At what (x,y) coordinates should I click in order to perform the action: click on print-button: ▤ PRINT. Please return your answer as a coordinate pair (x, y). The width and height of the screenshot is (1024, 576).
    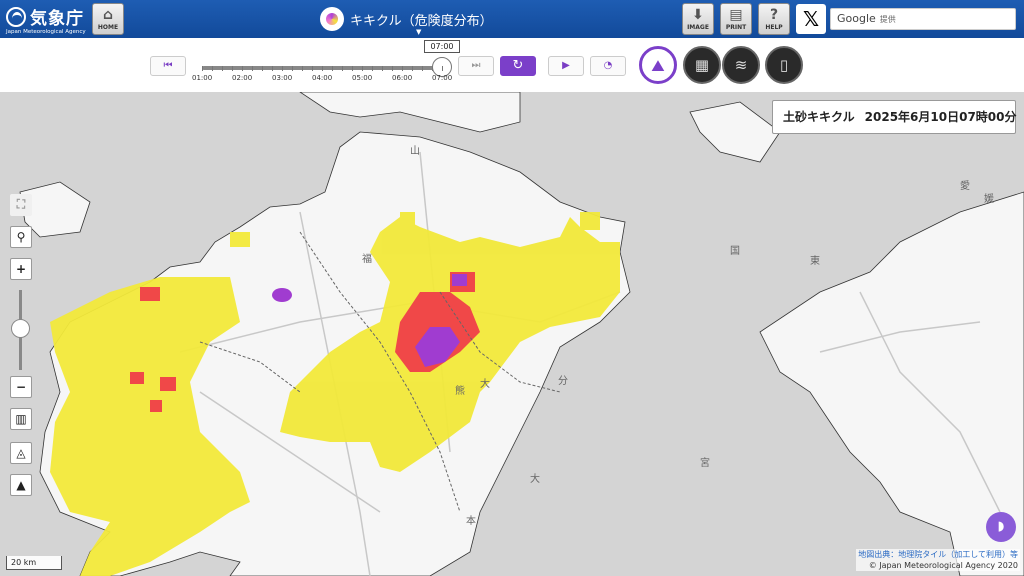
    Looking at the image, I should click on (736, 19).